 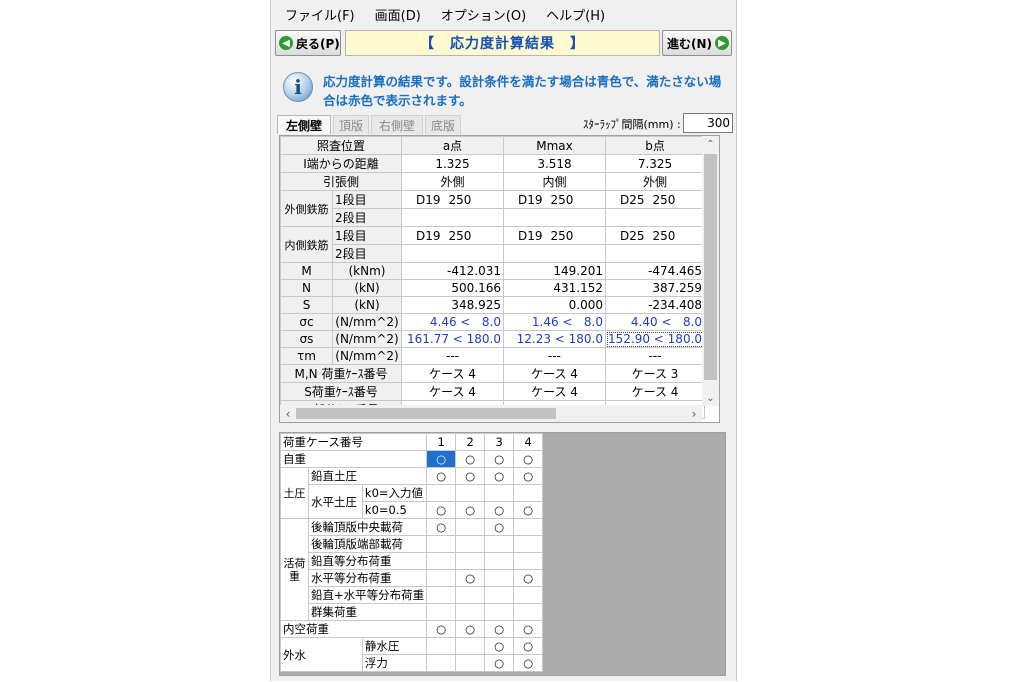 I want to click on load-sub-label: k0=0.5, so click(x=394, y=510).